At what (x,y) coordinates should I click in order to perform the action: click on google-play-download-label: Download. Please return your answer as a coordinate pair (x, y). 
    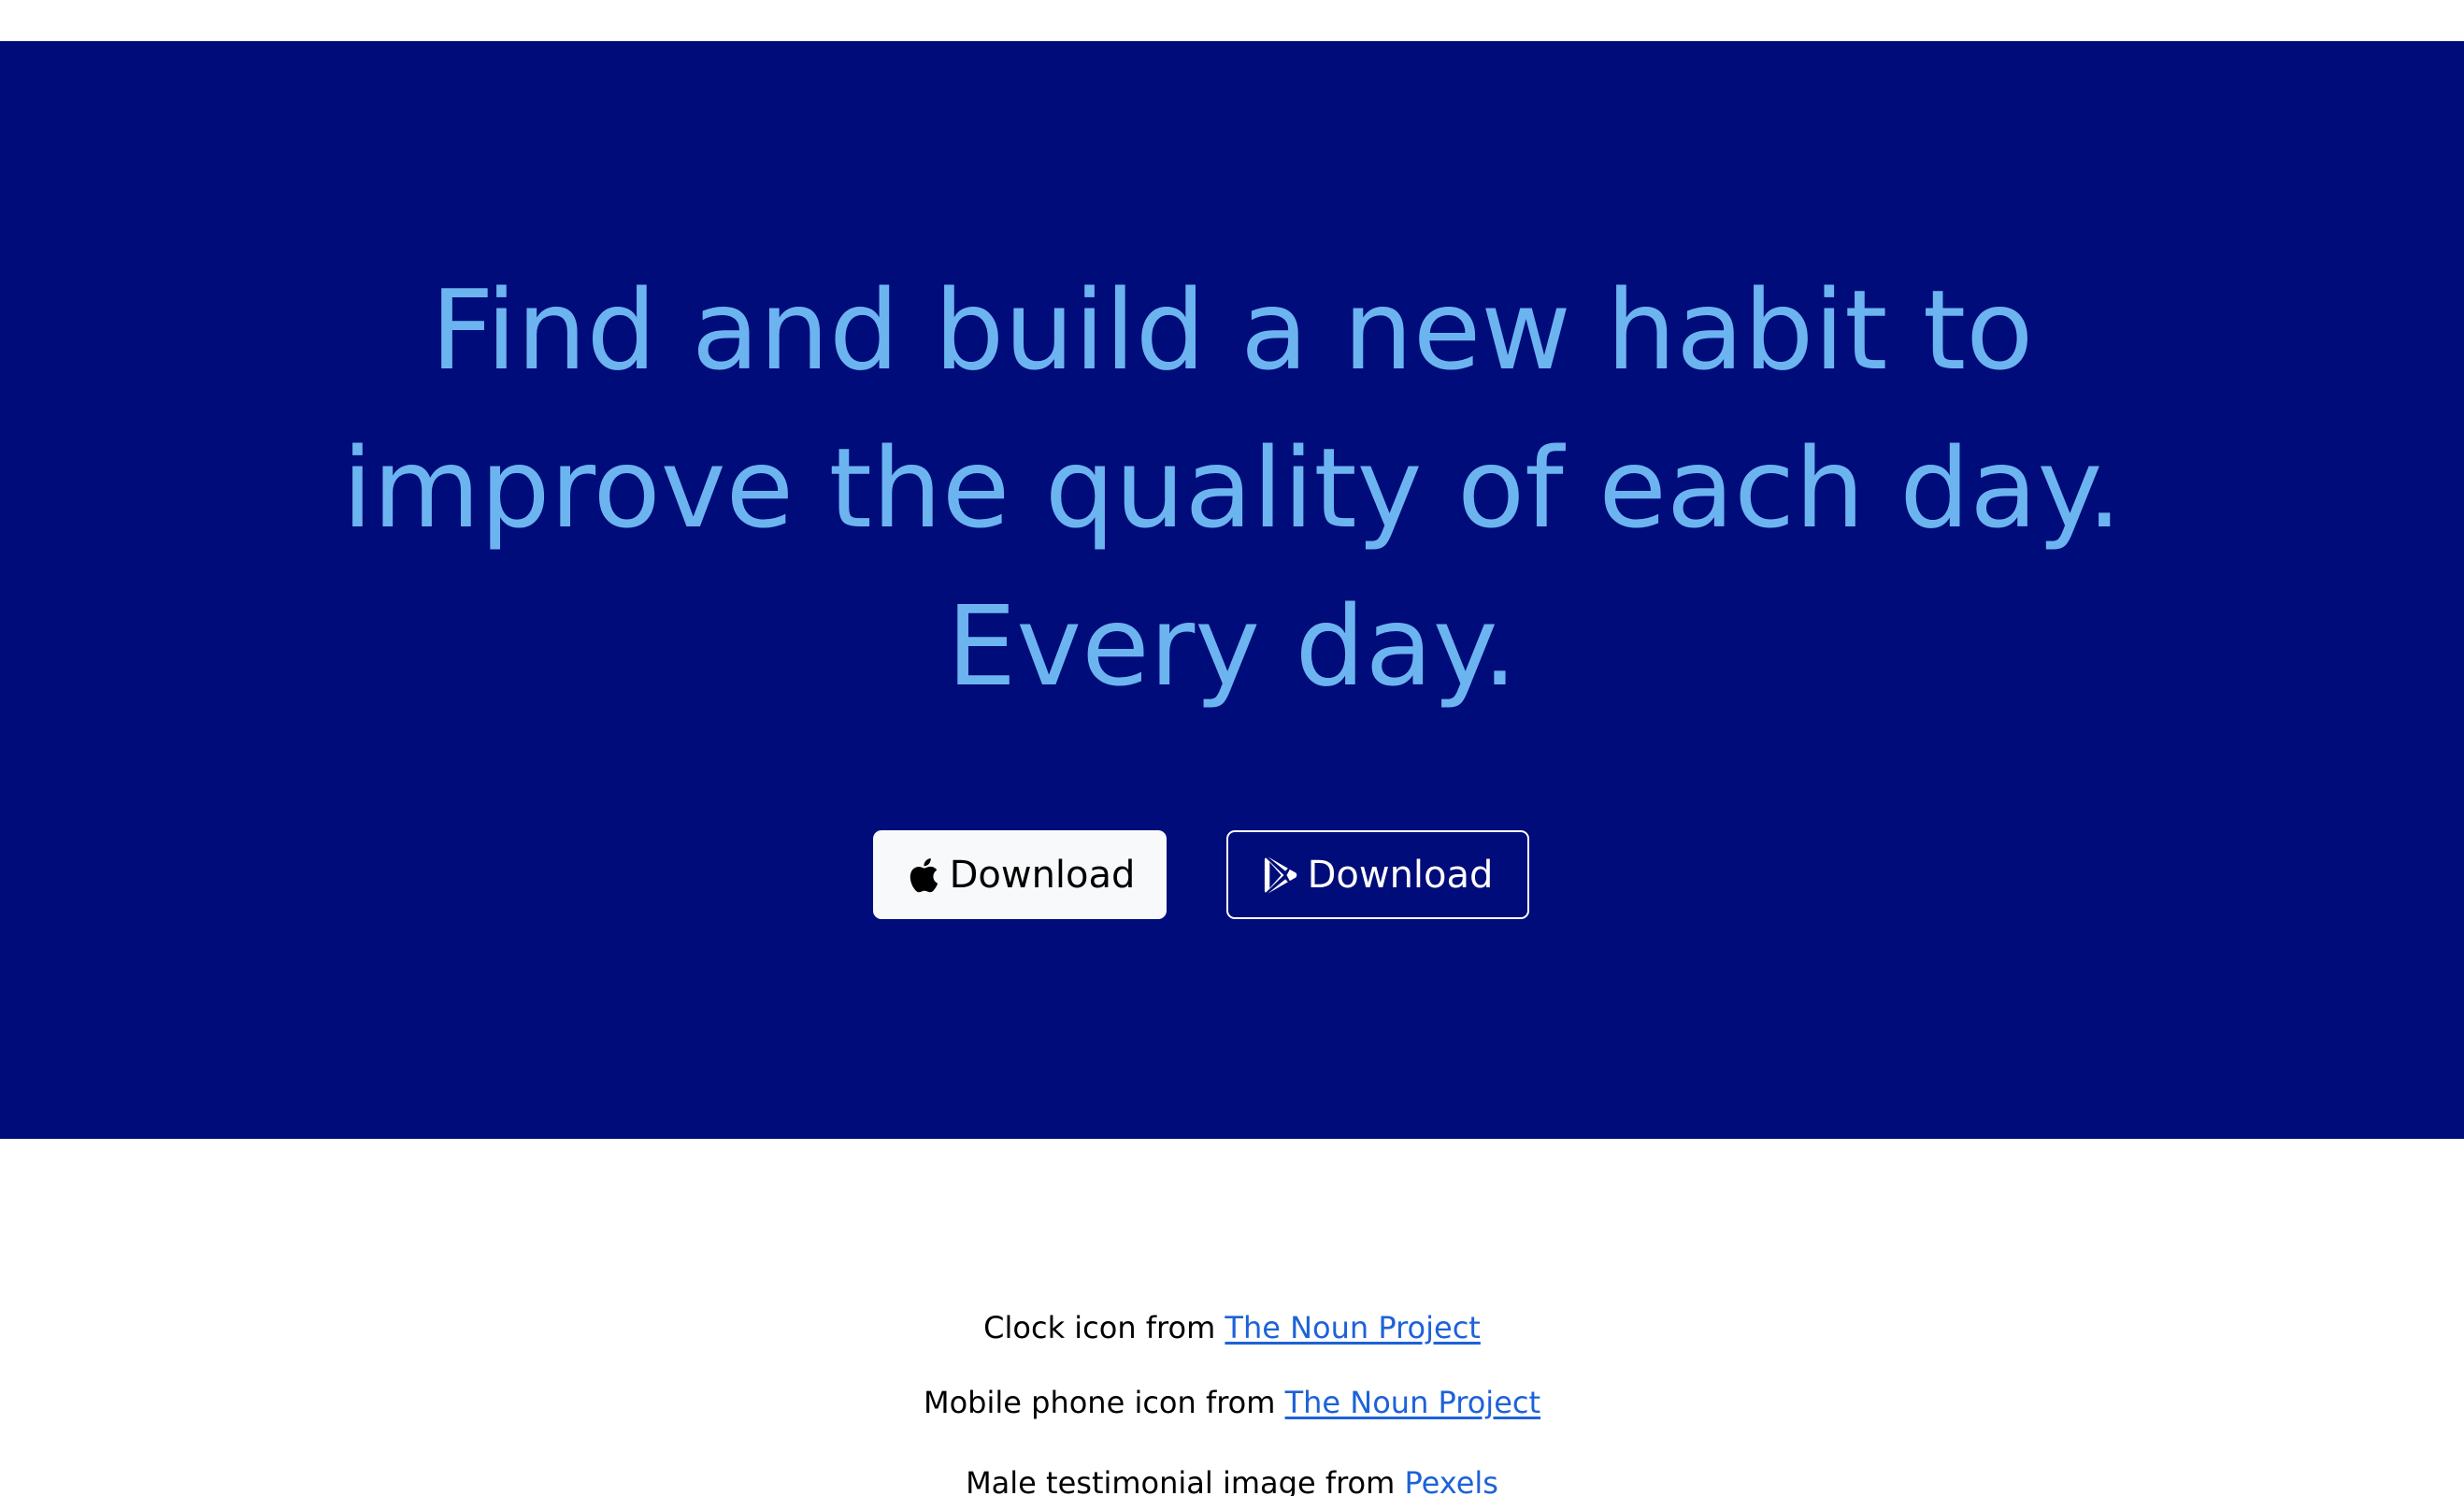
    Looking at the image, I should click on (1400, 875).